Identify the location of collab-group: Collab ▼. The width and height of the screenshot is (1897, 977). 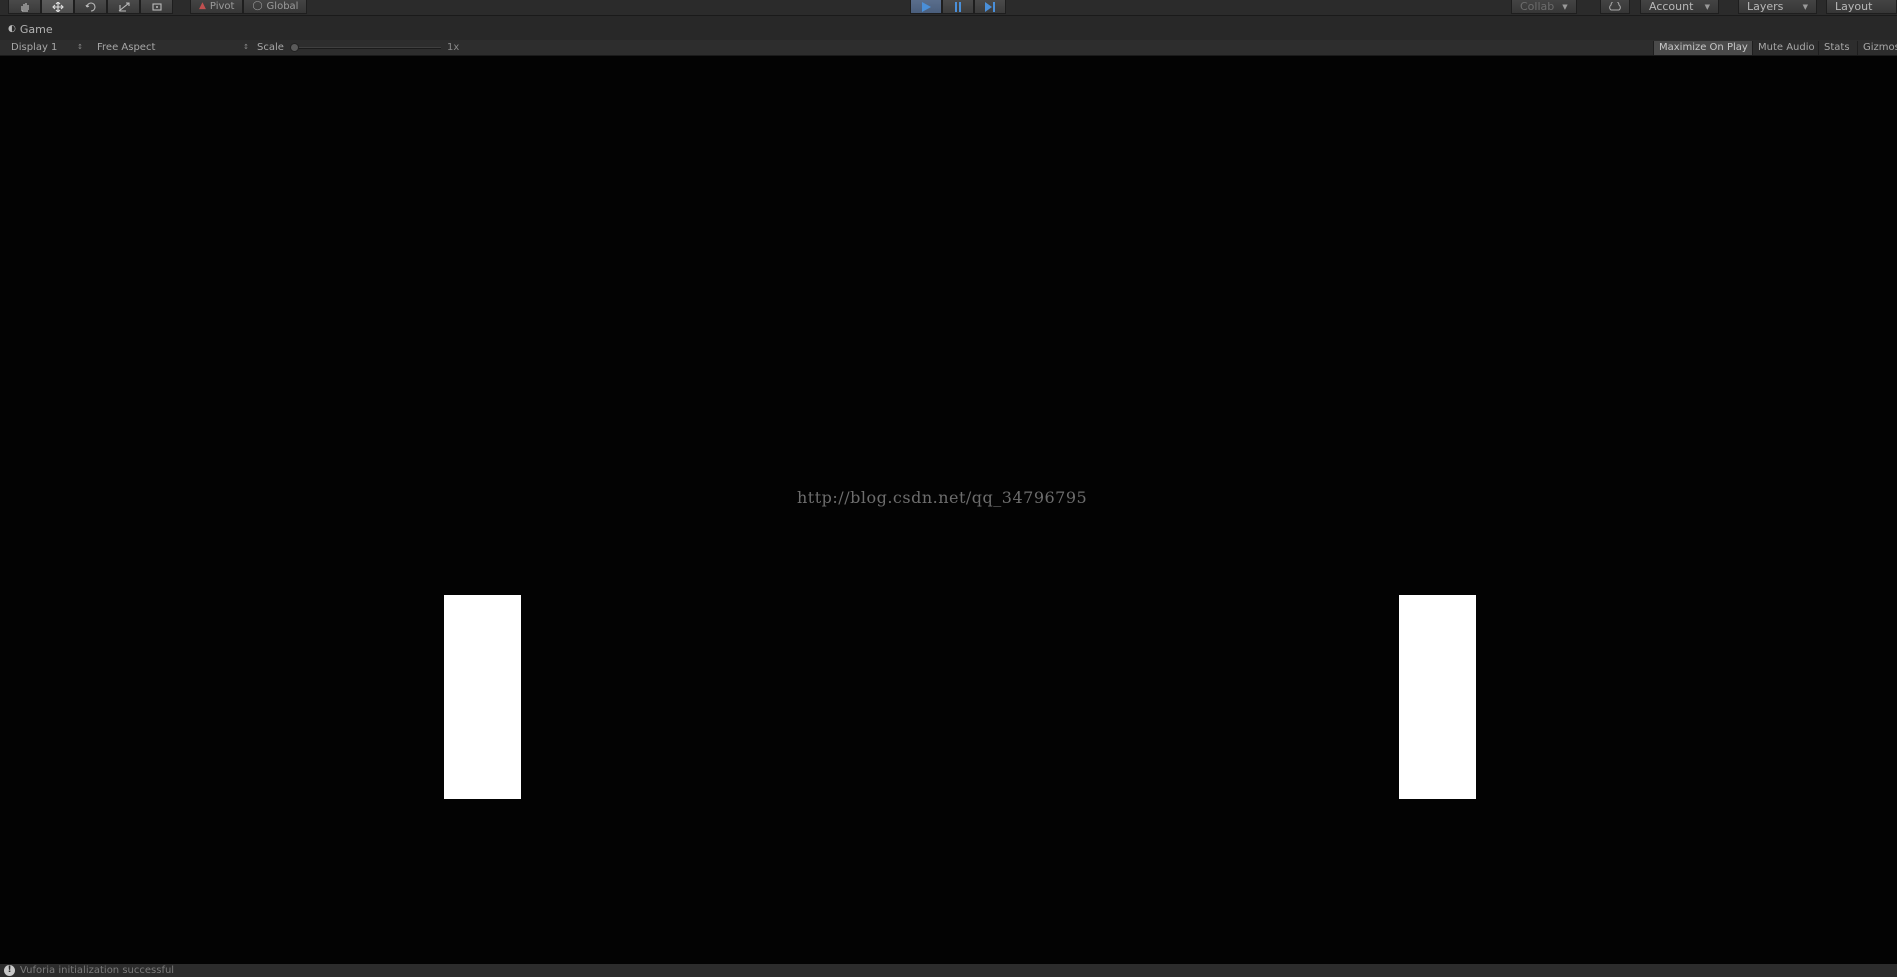
(1544, 7).